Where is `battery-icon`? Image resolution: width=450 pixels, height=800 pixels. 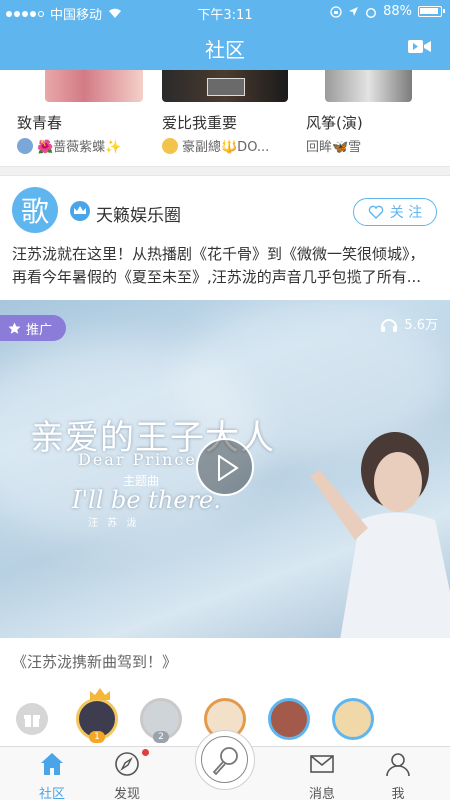
battery-icon is located at coordinates (431, 11).